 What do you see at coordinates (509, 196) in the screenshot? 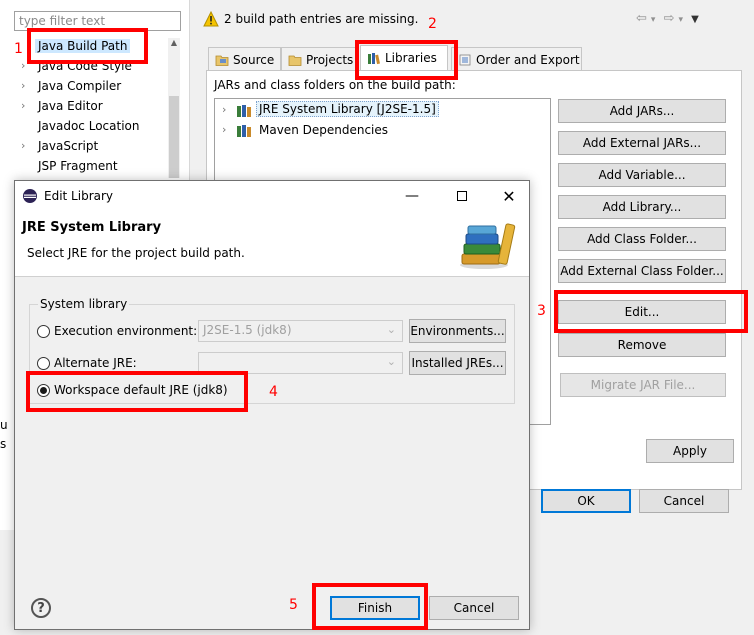
I see `close-icon: ✕` at bounding box center [509, 196].